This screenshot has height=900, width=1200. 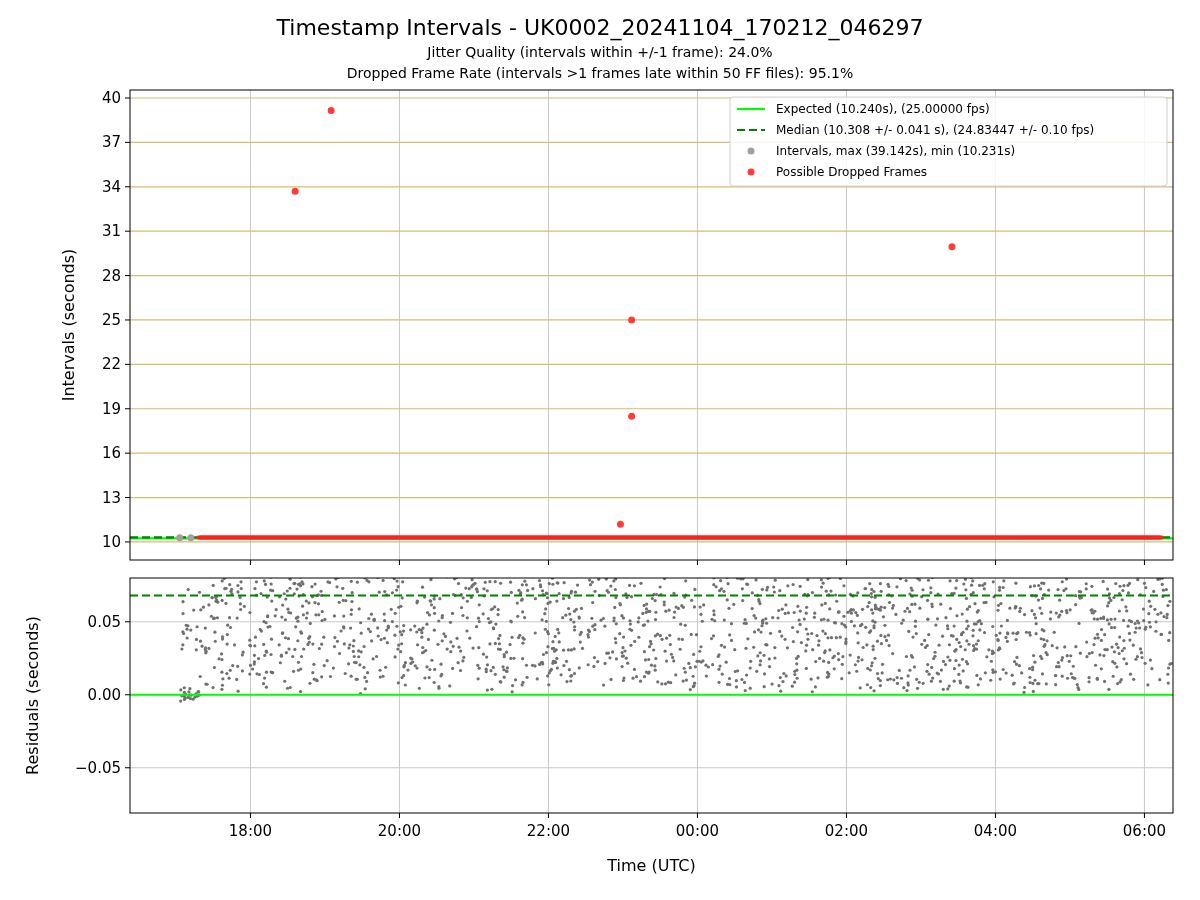 What do you see at coordinates (697, 831) in the screenshot?
I see `x-tick-label: 00:00` at bounding box center [697, 831].